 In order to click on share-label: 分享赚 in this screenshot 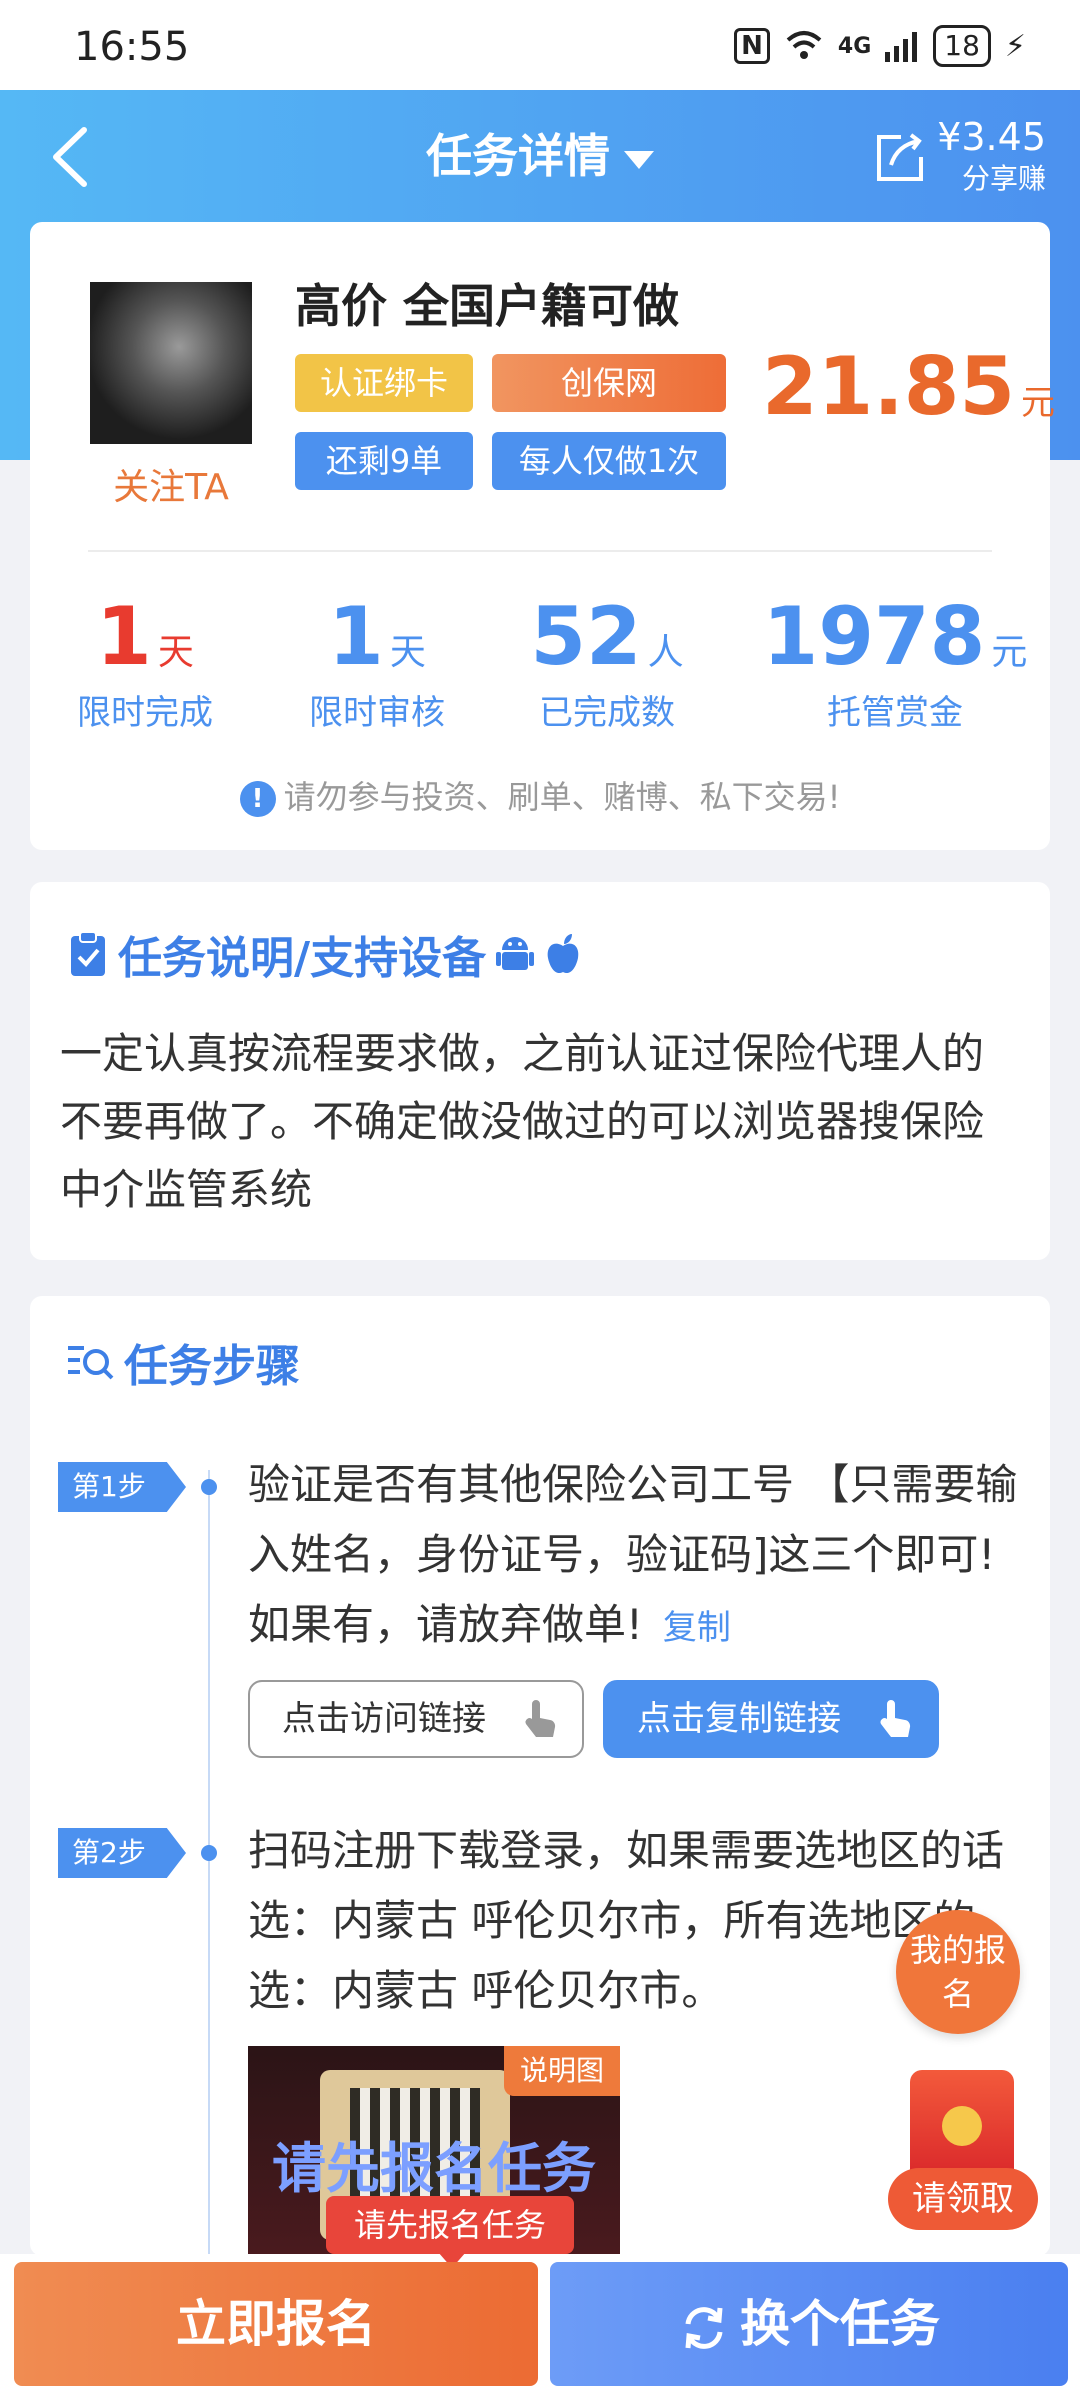, I will do `click(1003, 178)`.